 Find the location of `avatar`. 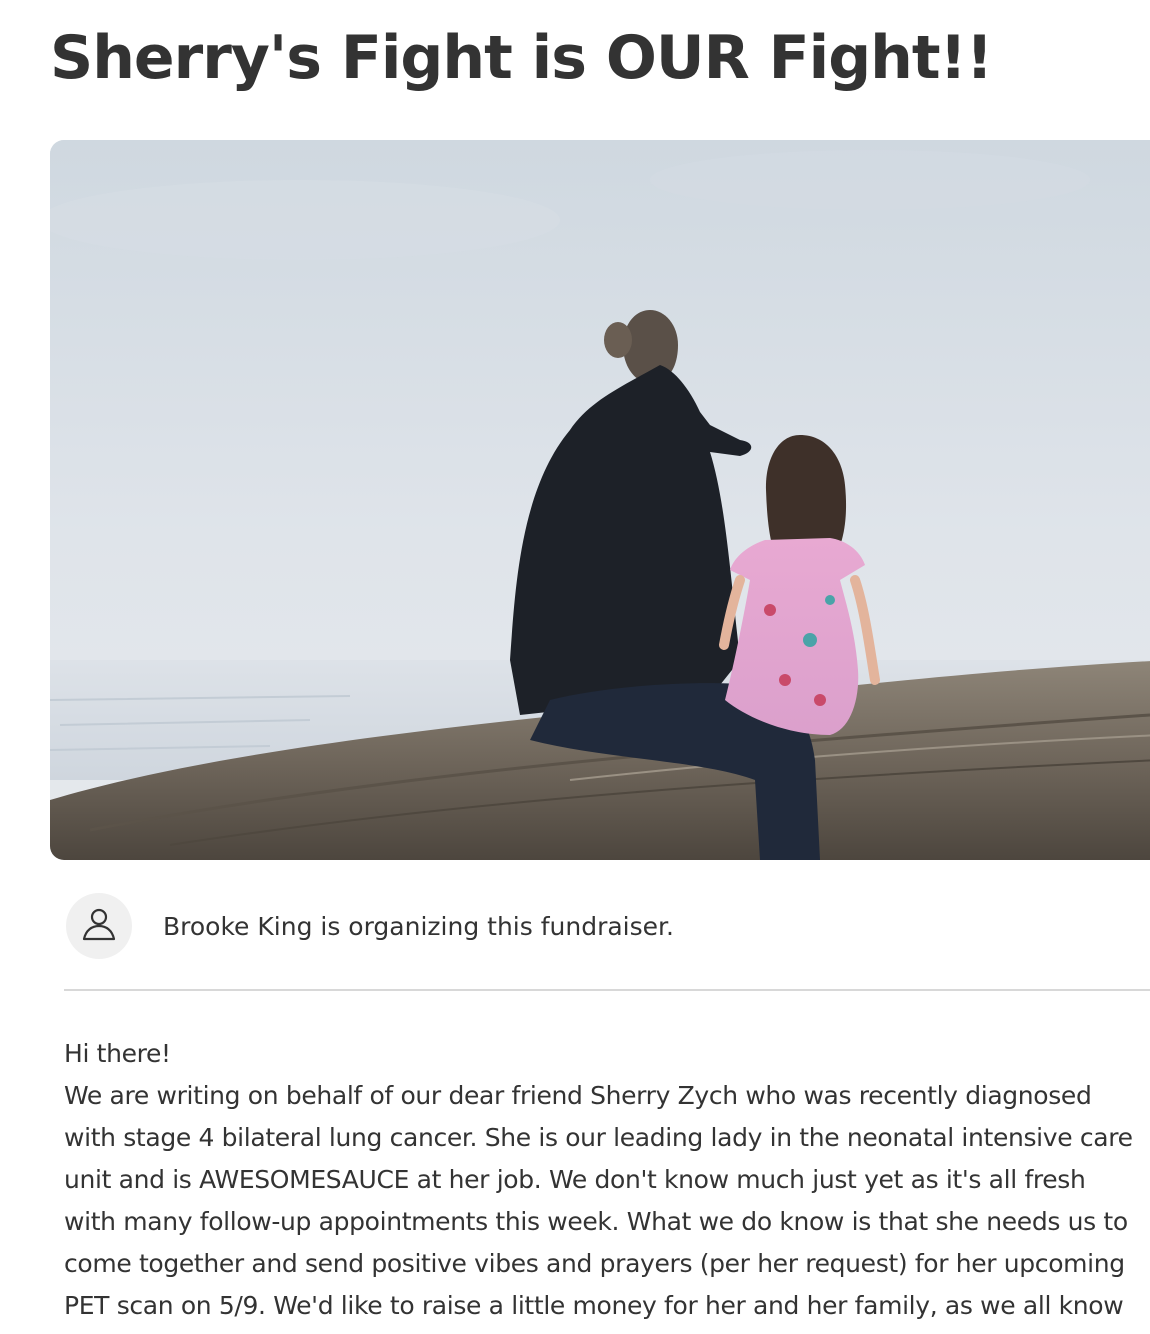

avatar is located at coordinates (99, 926).